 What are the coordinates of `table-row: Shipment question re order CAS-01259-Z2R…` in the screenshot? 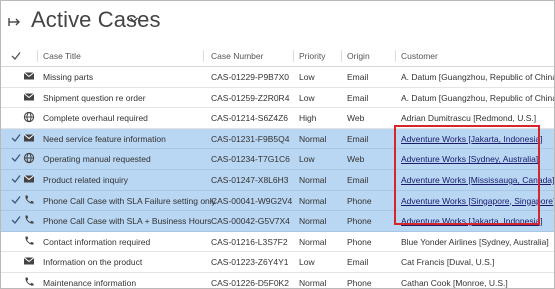 It's located at (277, 98).